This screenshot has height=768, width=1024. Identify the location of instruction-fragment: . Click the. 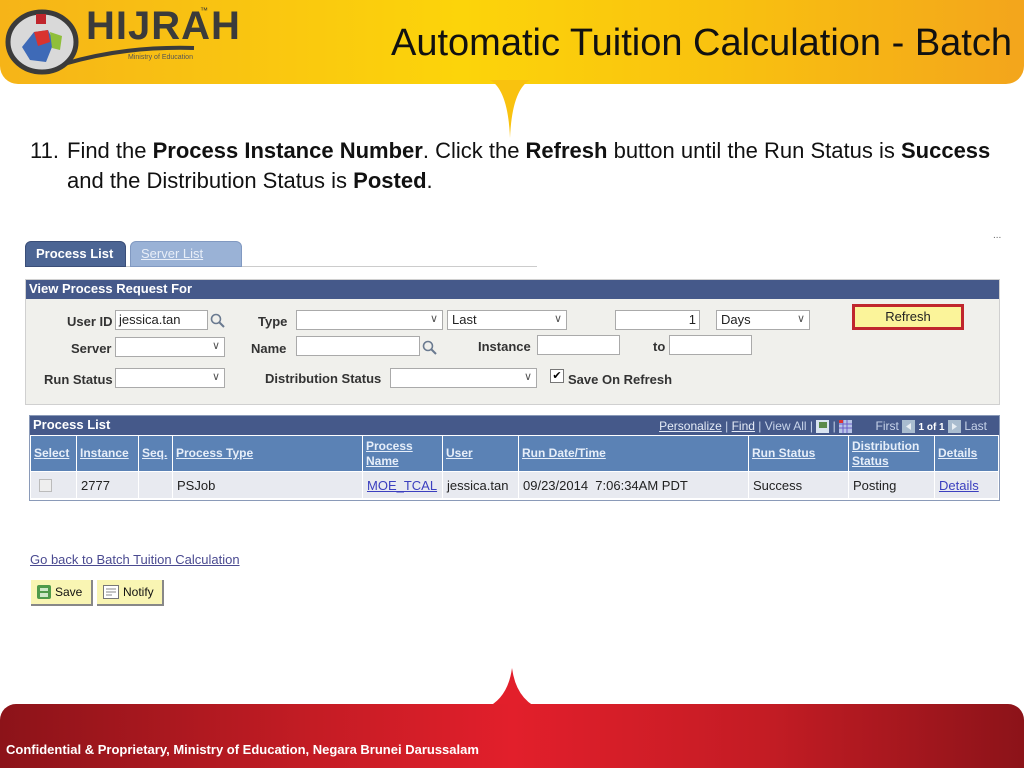
(474, 150).